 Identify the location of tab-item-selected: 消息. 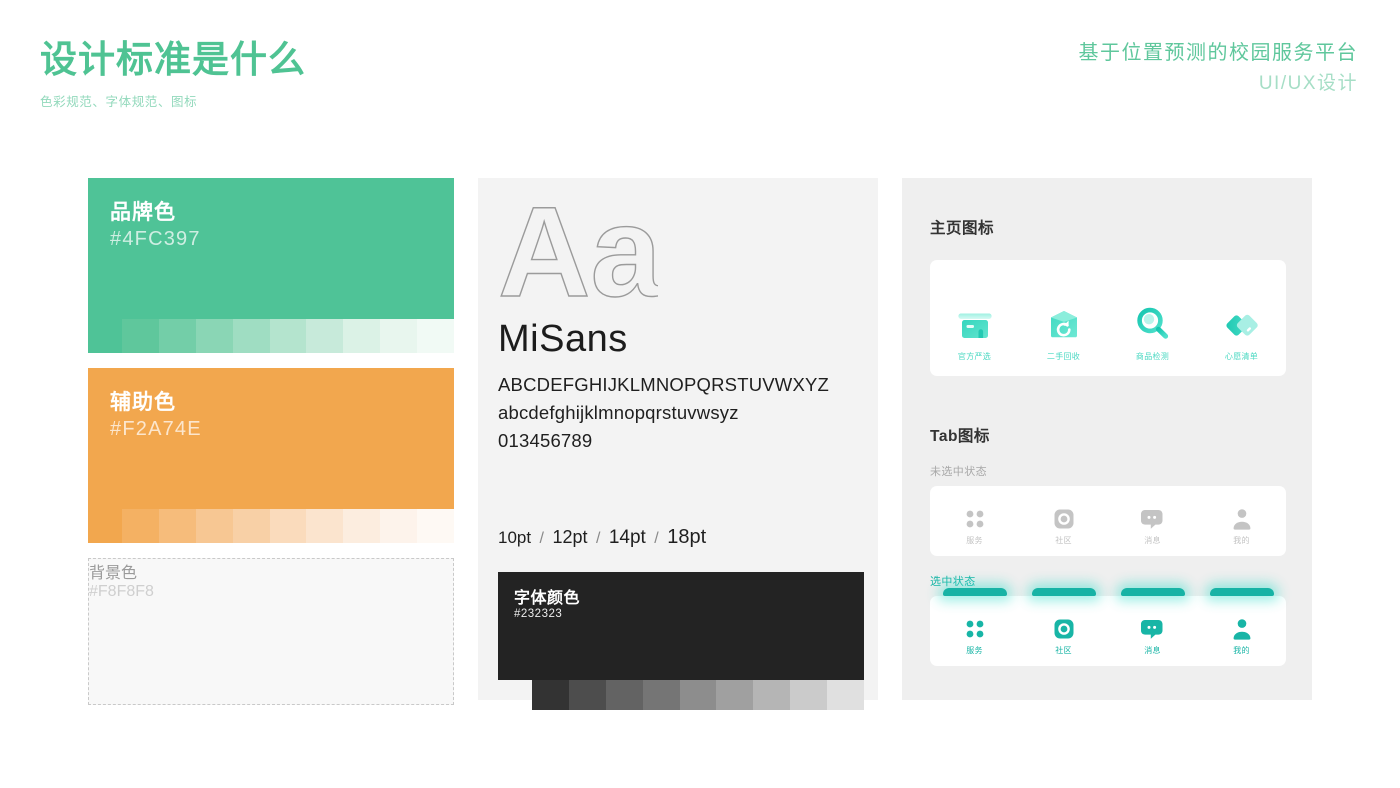
(1152, 622).